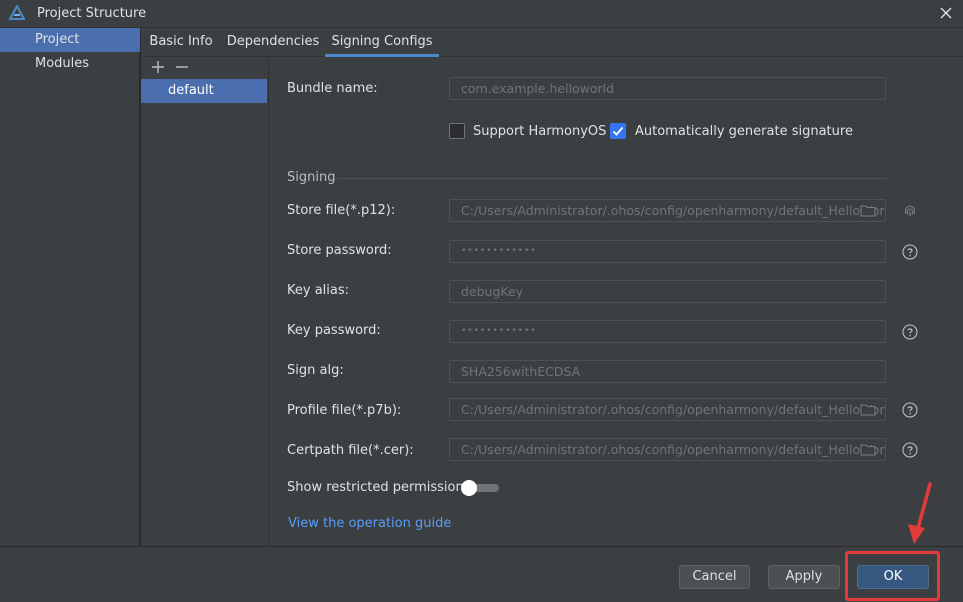 This screenshot has height=602, width=963. What do you see at coordinates (612, 178) in the screenshot?
I see `section-divider` at bounding box center [612, 178].